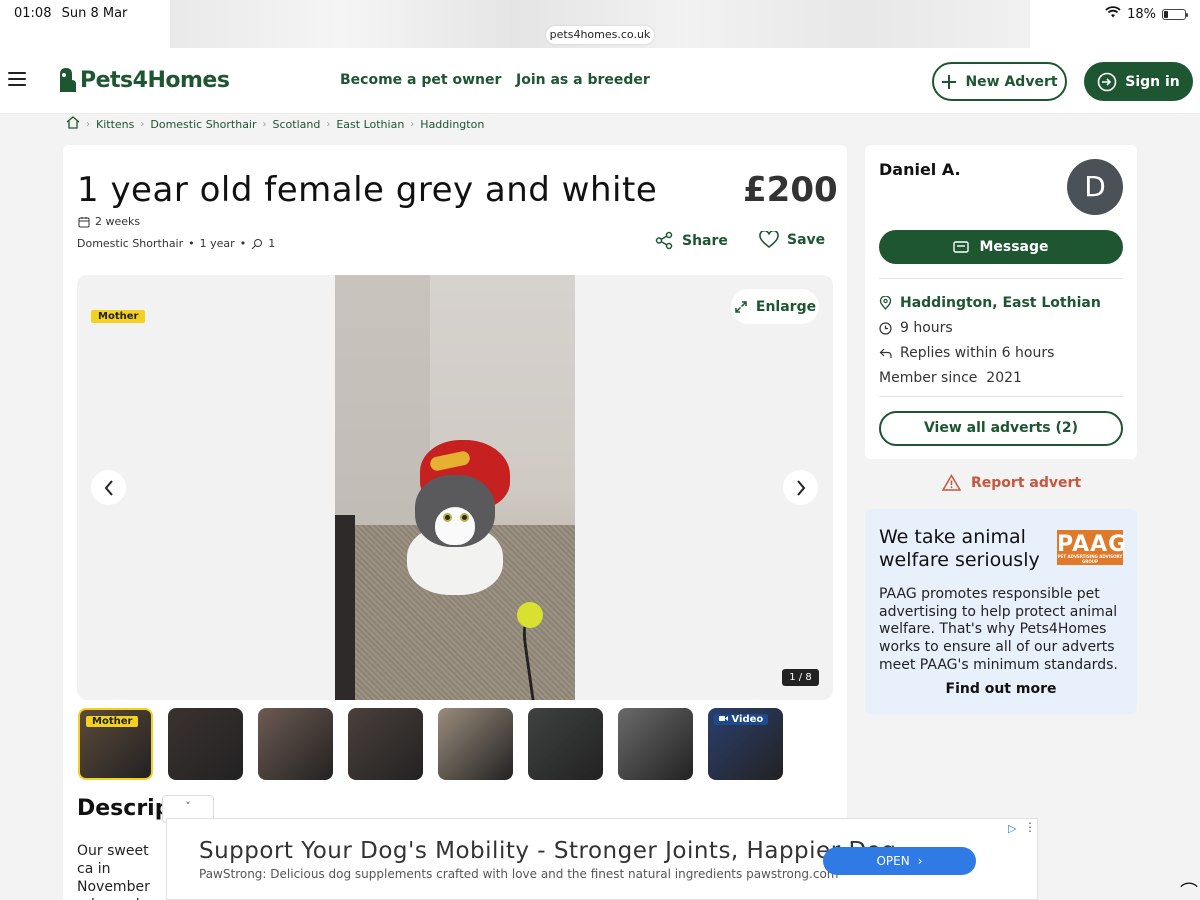 Image resolution: width=1200 pixels, height=900 pixels. Describe the element at coordinates (115, 124) in the screenshot. I see `breadcrumb-kittens: Kittens` at that location.